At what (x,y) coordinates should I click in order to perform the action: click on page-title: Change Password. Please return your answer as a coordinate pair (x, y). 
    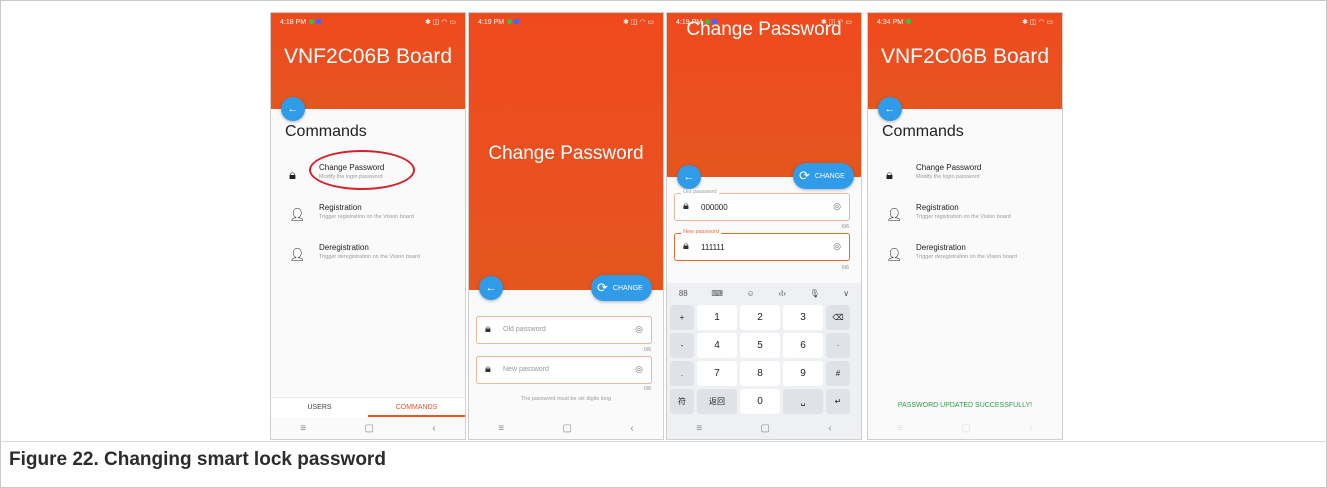
    Looking at the image, I should click on (566, 153).